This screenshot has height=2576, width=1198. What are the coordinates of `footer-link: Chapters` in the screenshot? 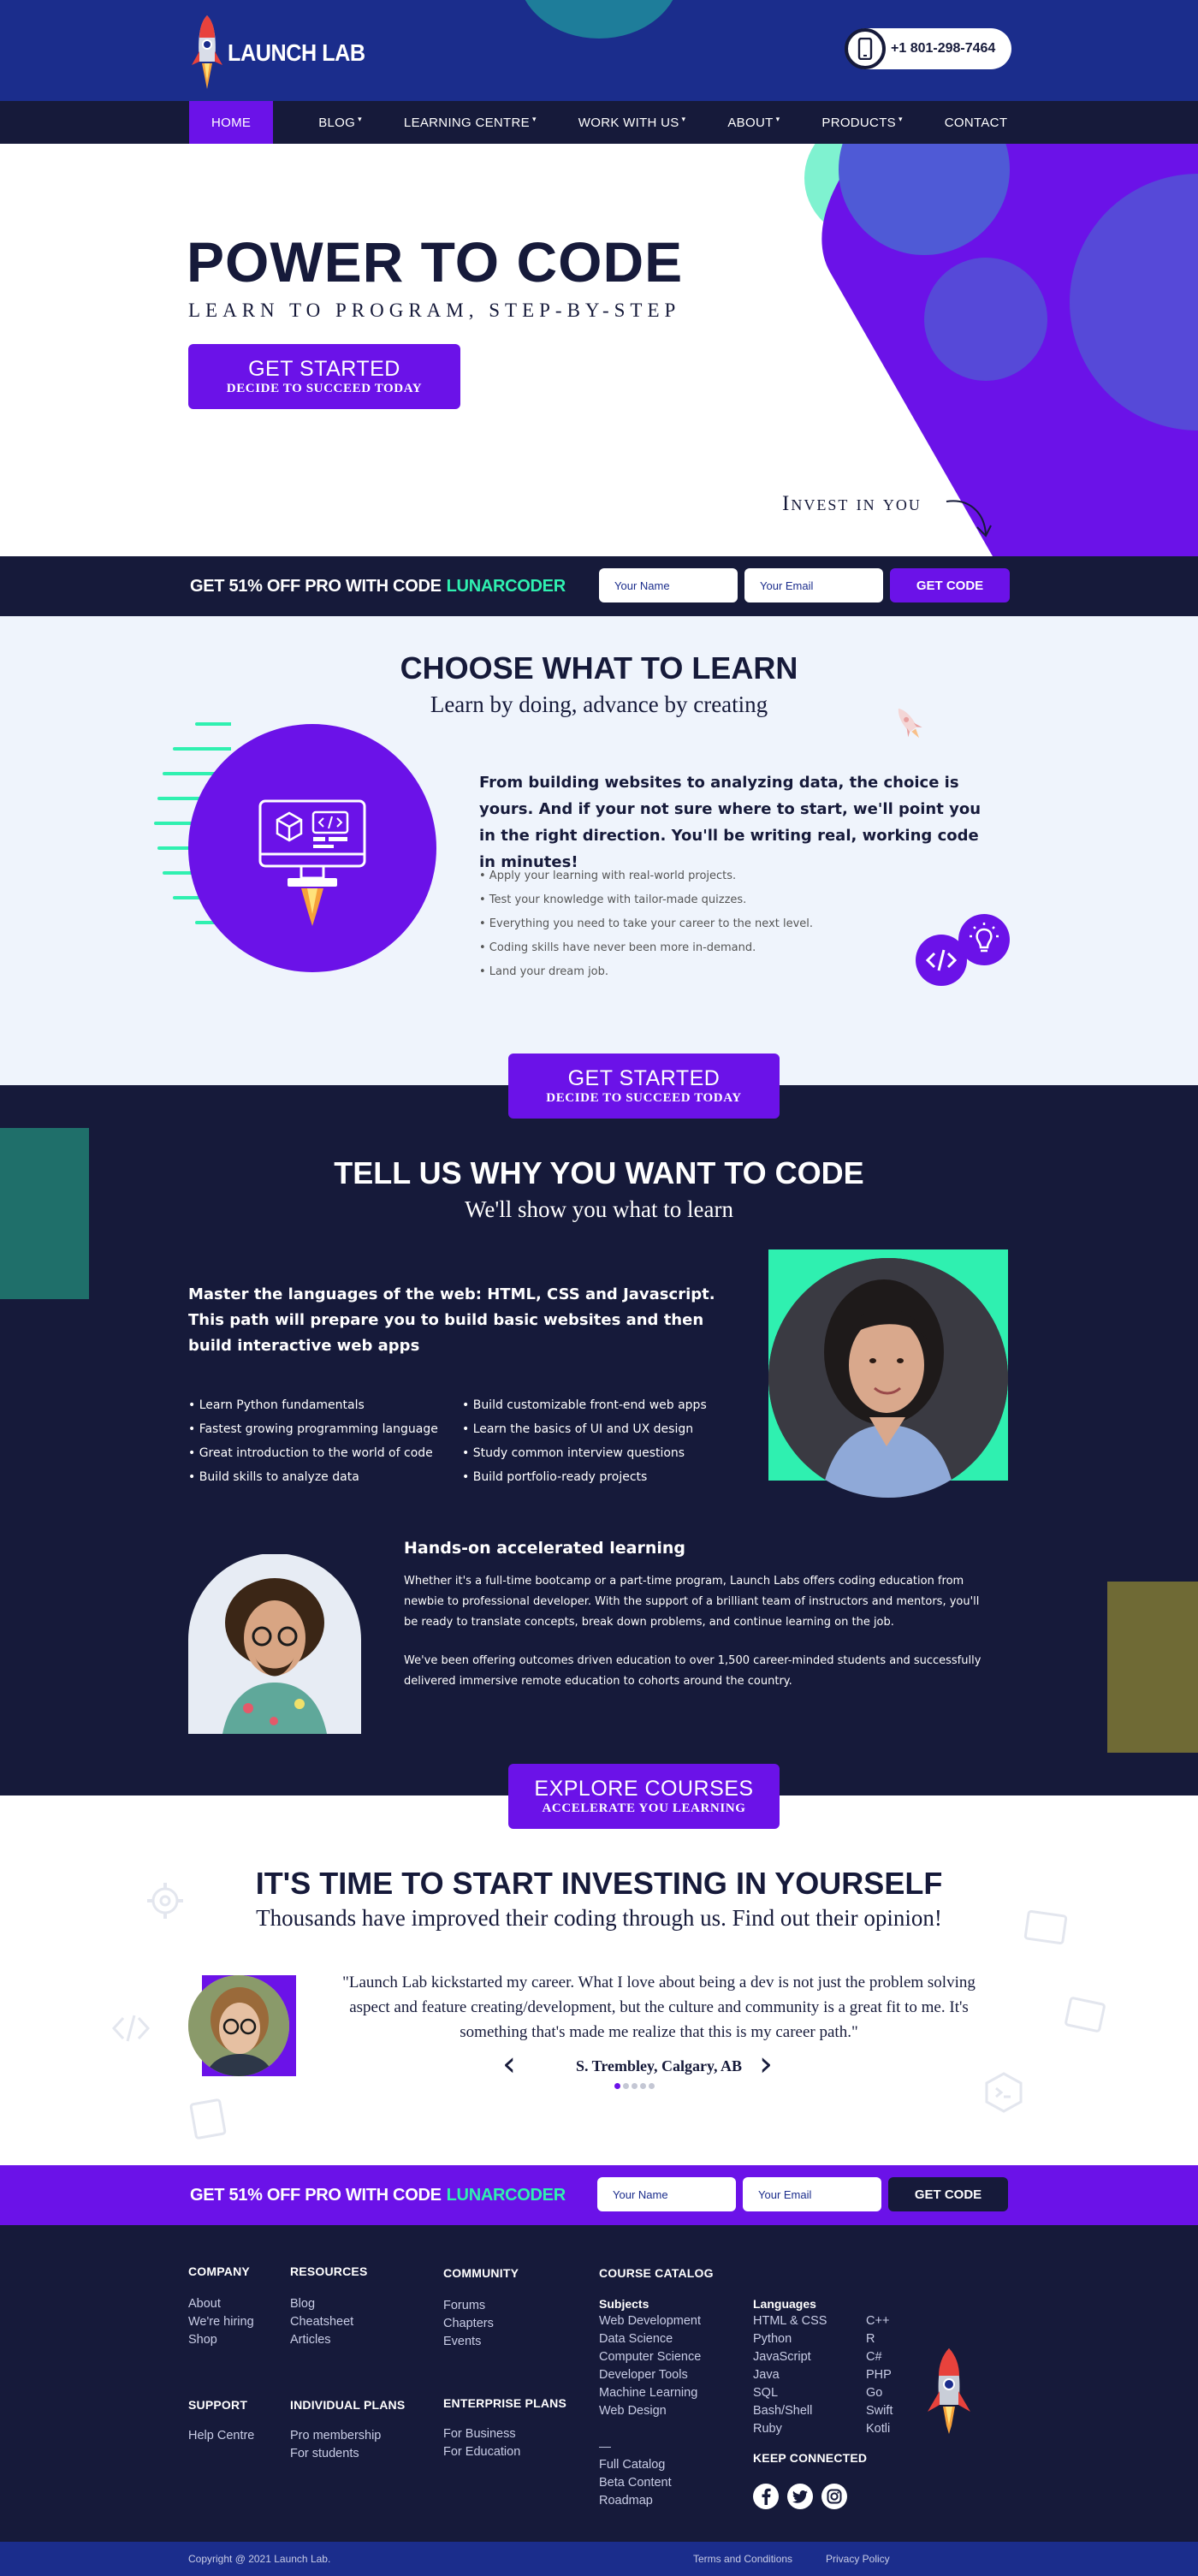 It's located at (469, 2324).